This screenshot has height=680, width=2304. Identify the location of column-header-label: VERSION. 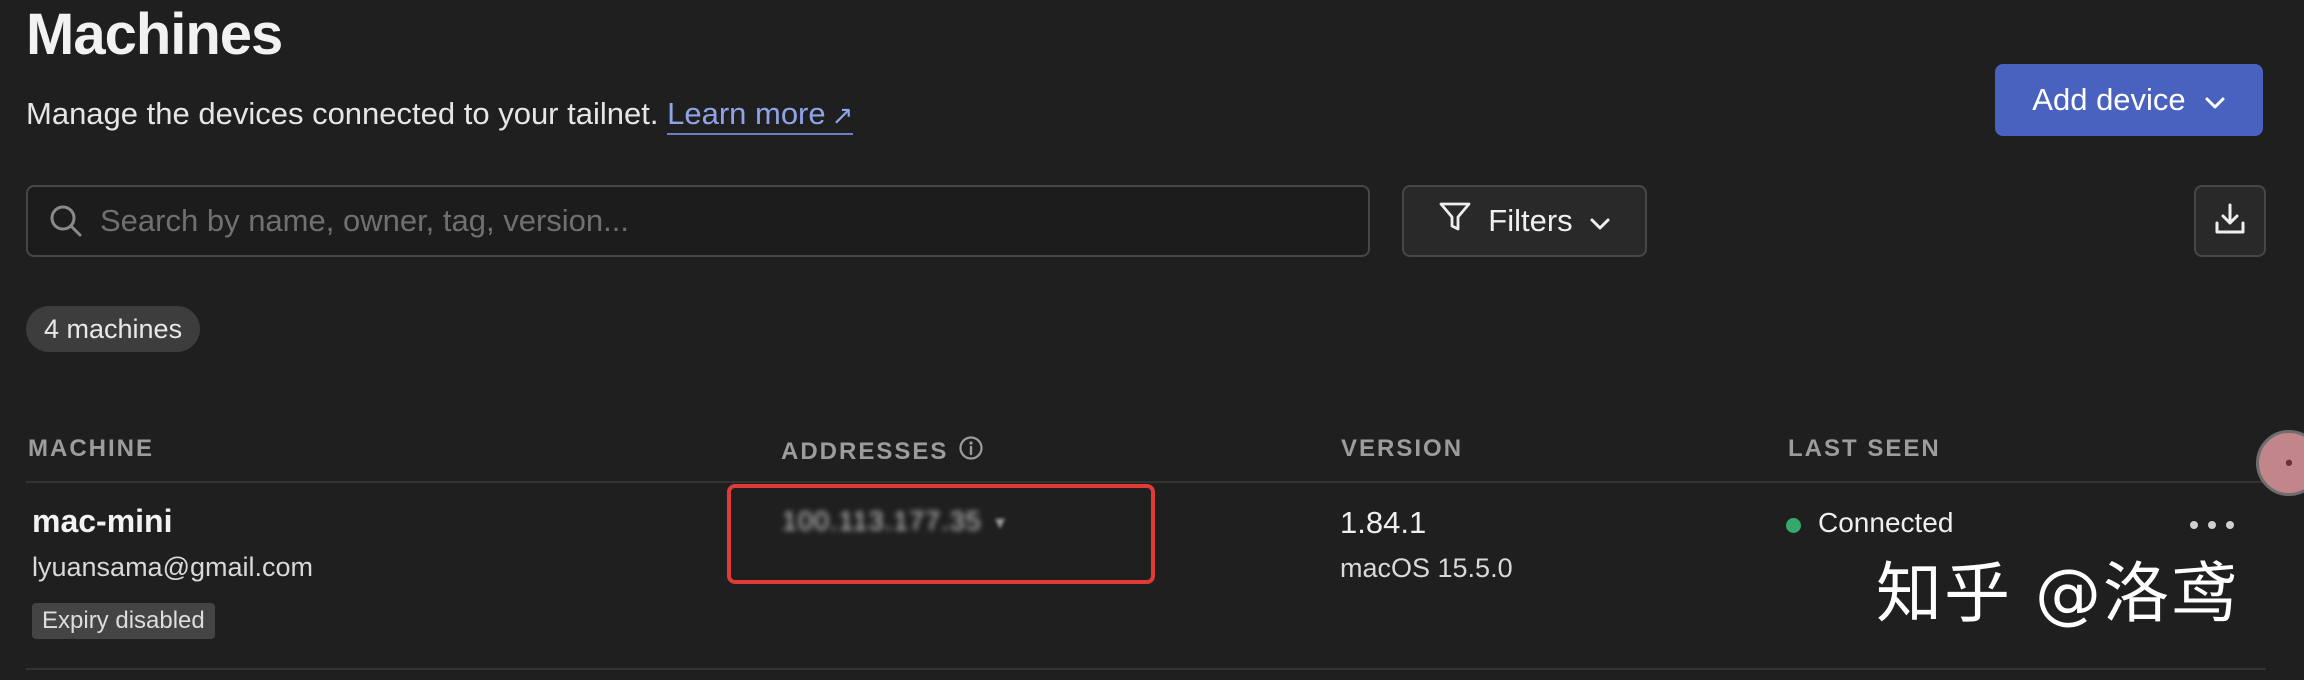
(1402, 448).